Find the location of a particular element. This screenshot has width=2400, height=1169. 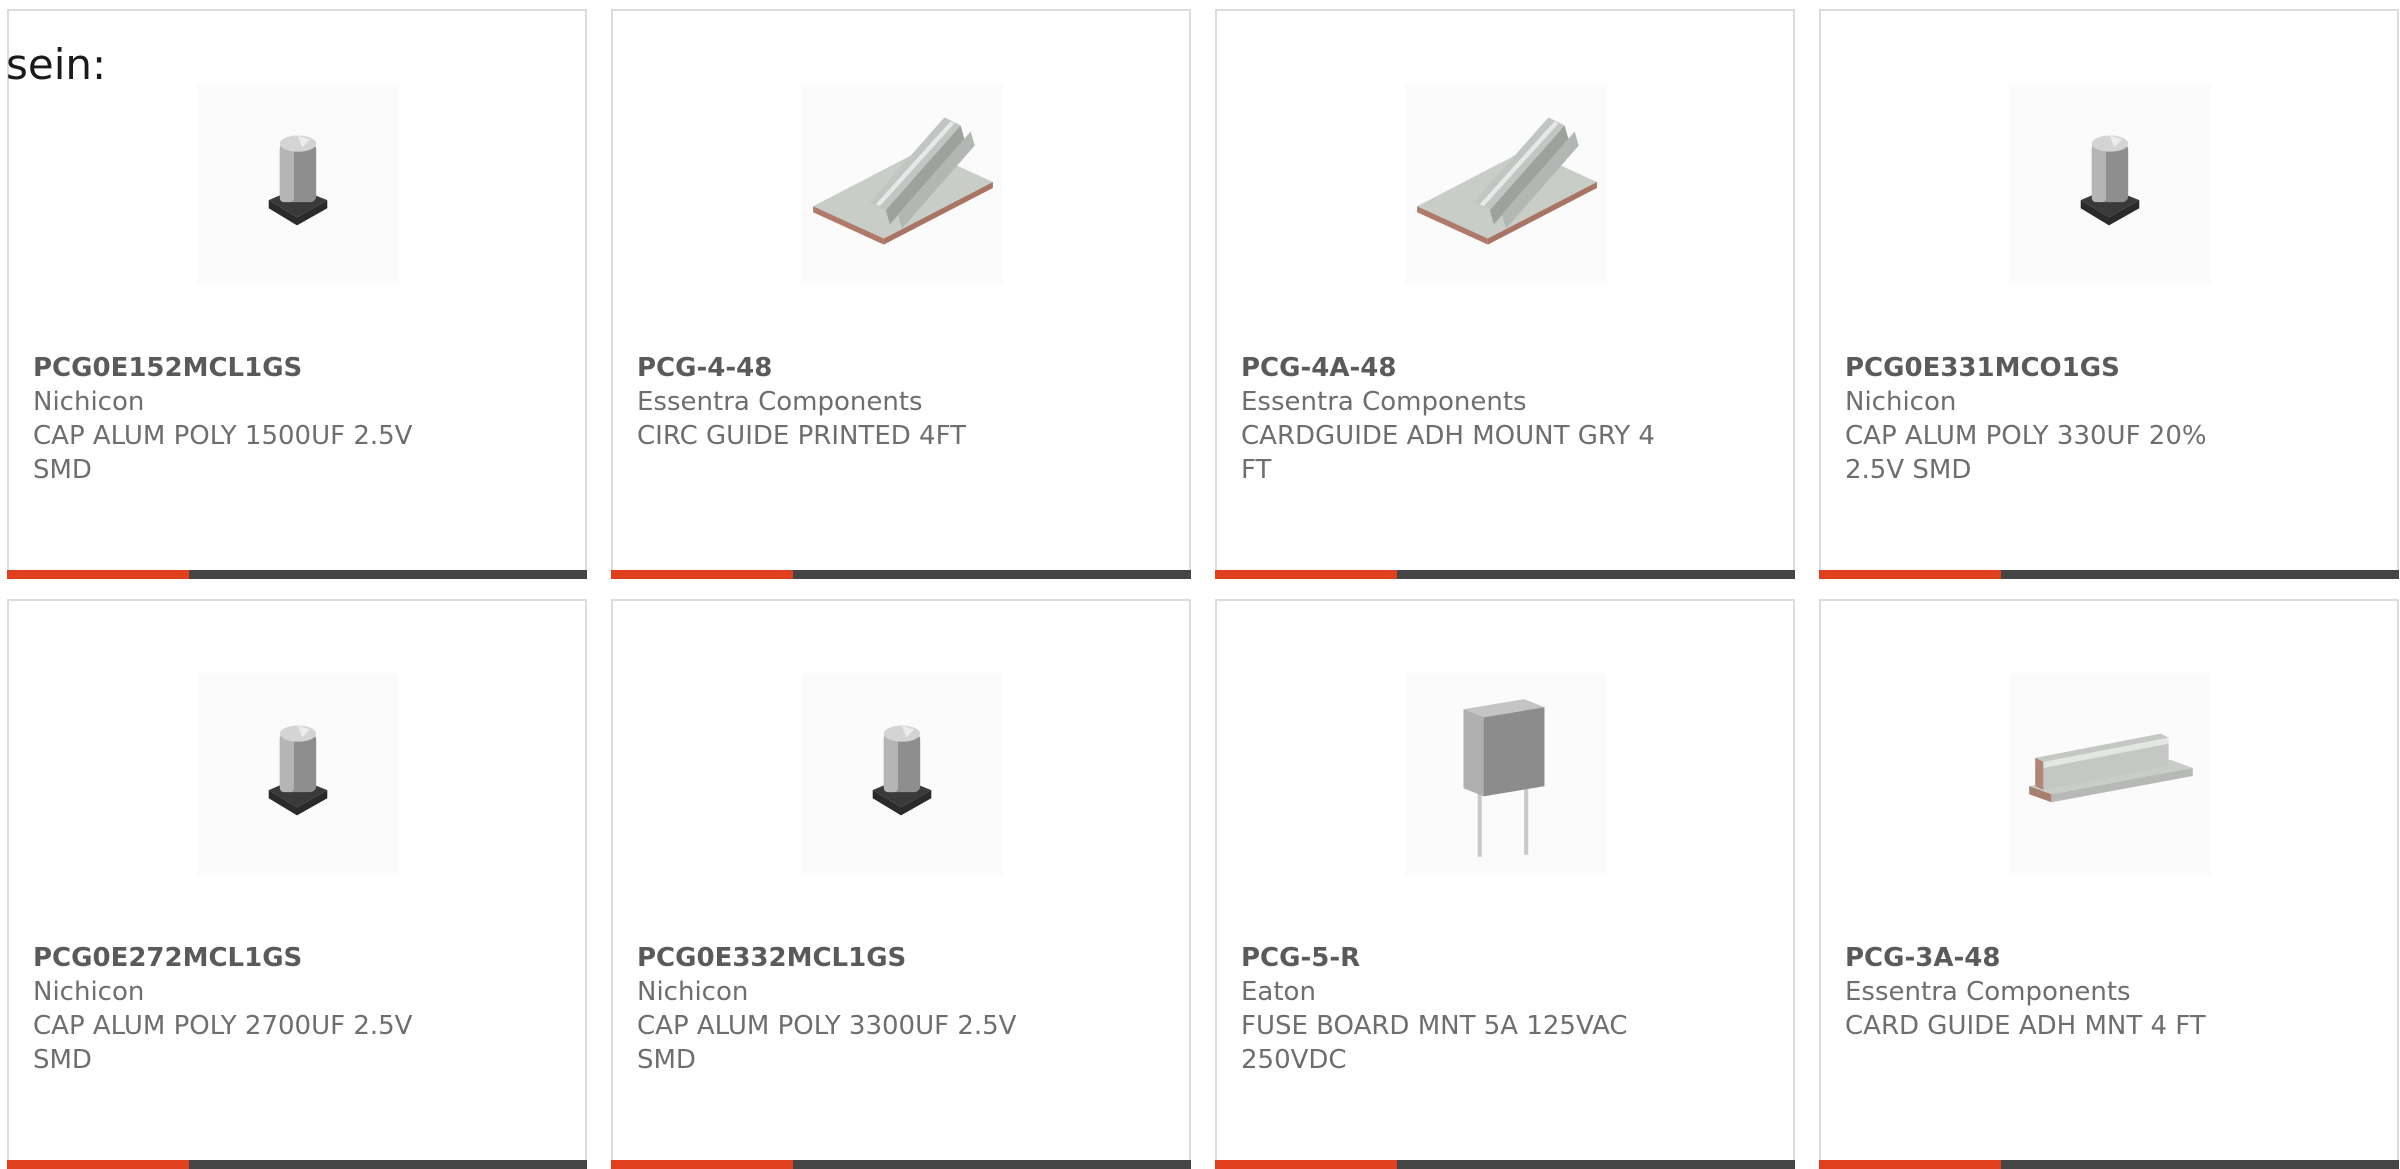

description: CAP ALUM POLY 330UF 20% 2.5V SMD is located at coordinates (2026, 453).